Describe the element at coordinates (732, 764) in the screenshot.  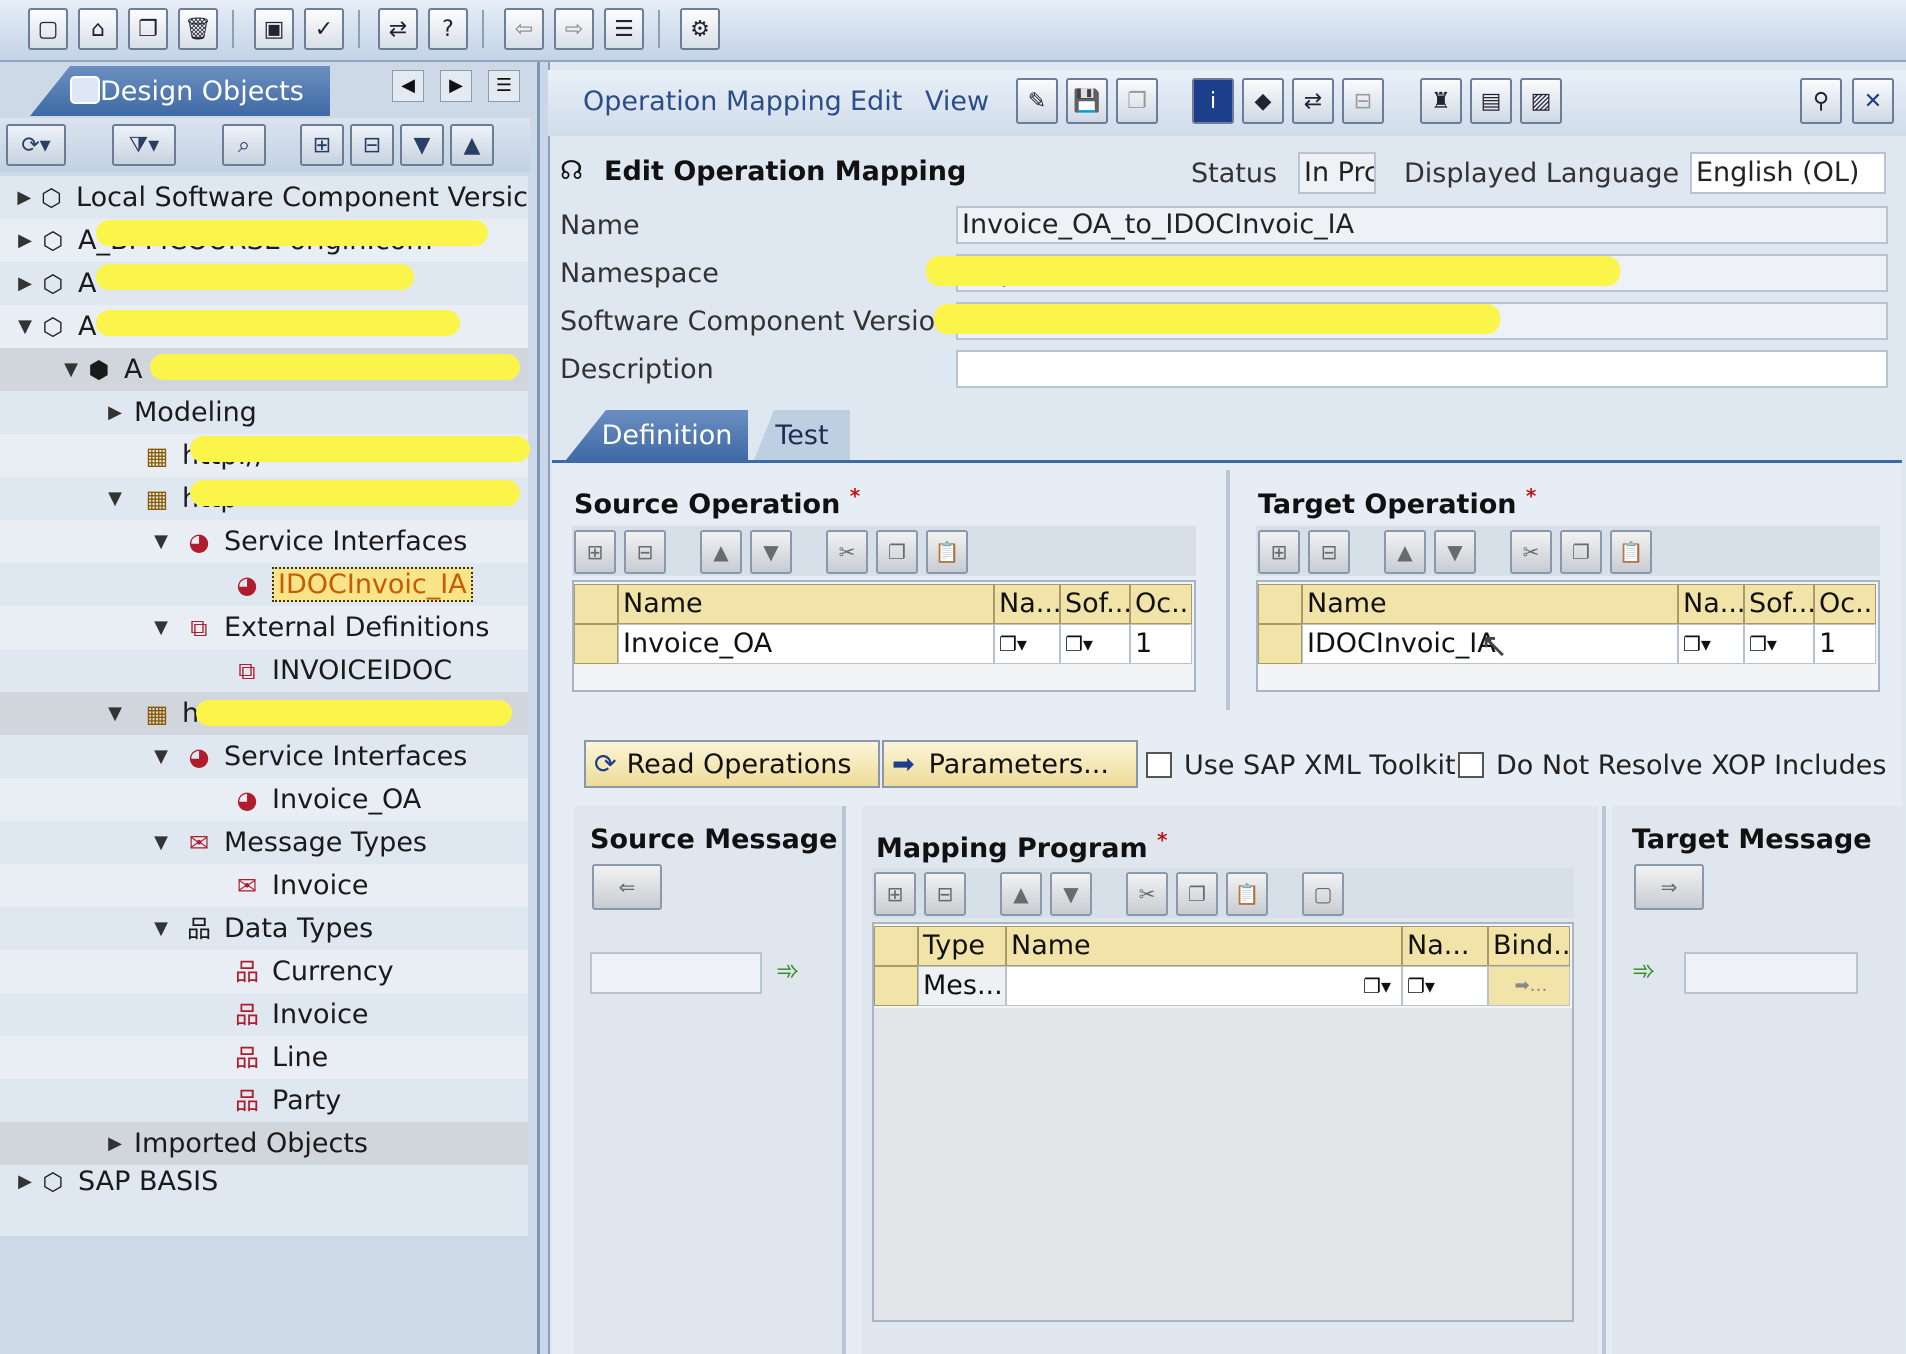
I see `read-operations-button: ⟳ Read Operations` at that location.